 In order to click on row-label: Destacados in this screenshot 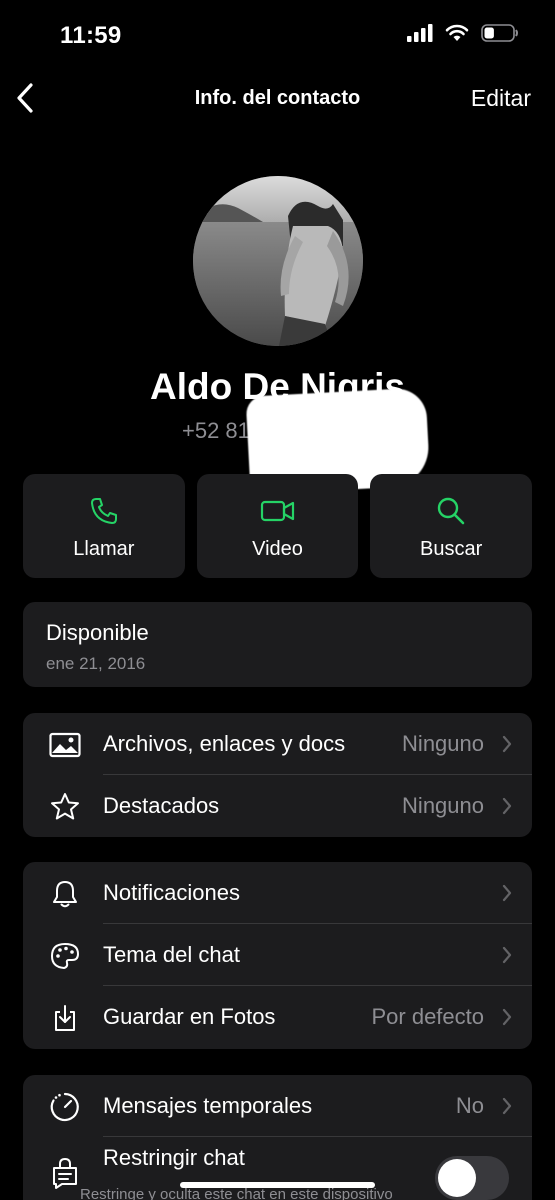, I will do `click(161, 805)`.